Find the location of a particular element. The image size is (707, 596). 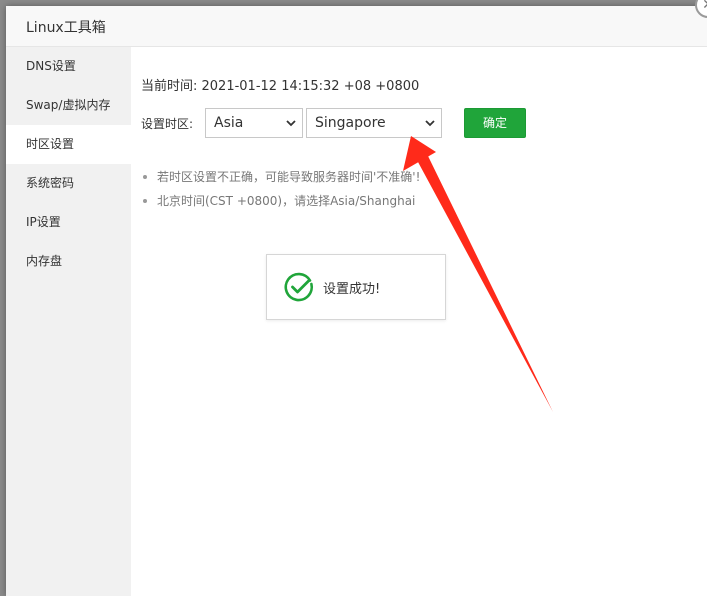

tip-text: 若时区设置不正确，可能导致服务器时间'不准确'! is located at coordinates (289, 177).